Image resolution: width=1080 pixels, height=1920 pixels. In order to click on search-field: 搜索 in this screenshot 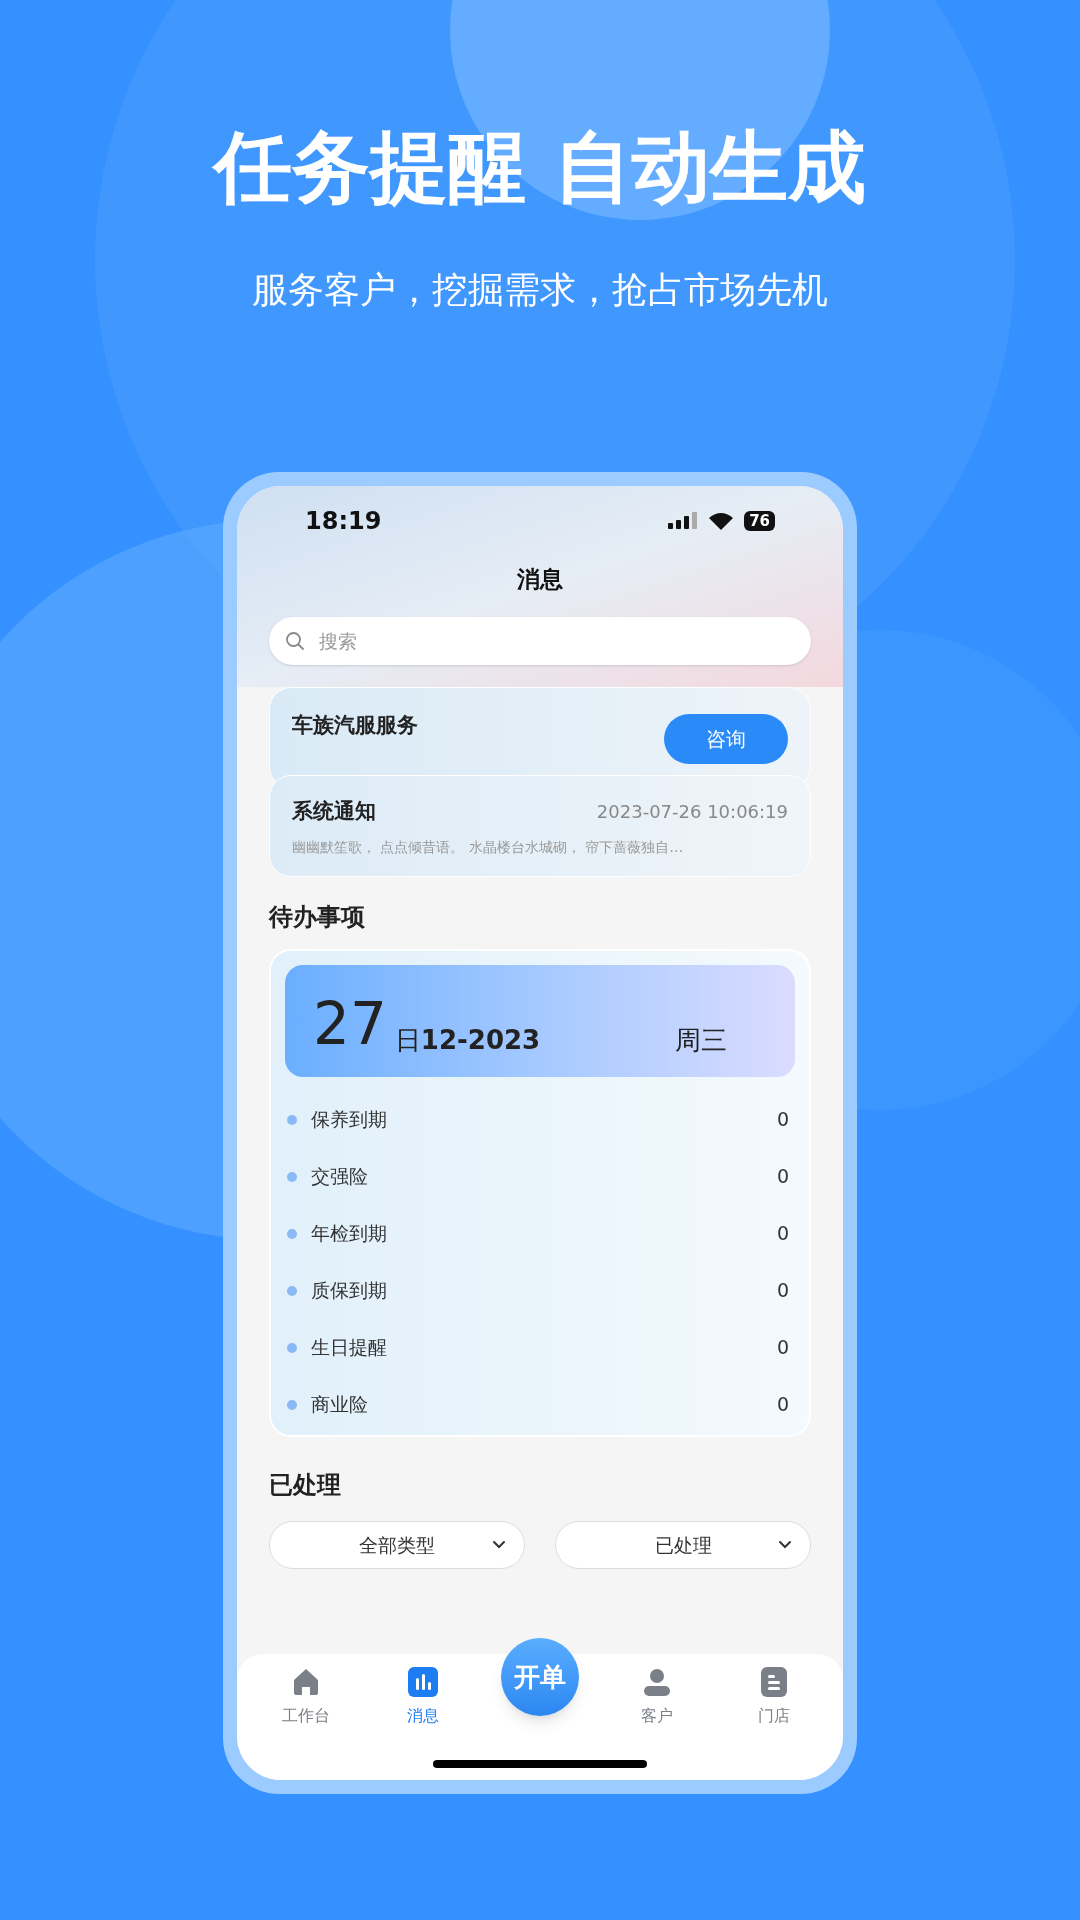, I will do `click(540, 640)`.